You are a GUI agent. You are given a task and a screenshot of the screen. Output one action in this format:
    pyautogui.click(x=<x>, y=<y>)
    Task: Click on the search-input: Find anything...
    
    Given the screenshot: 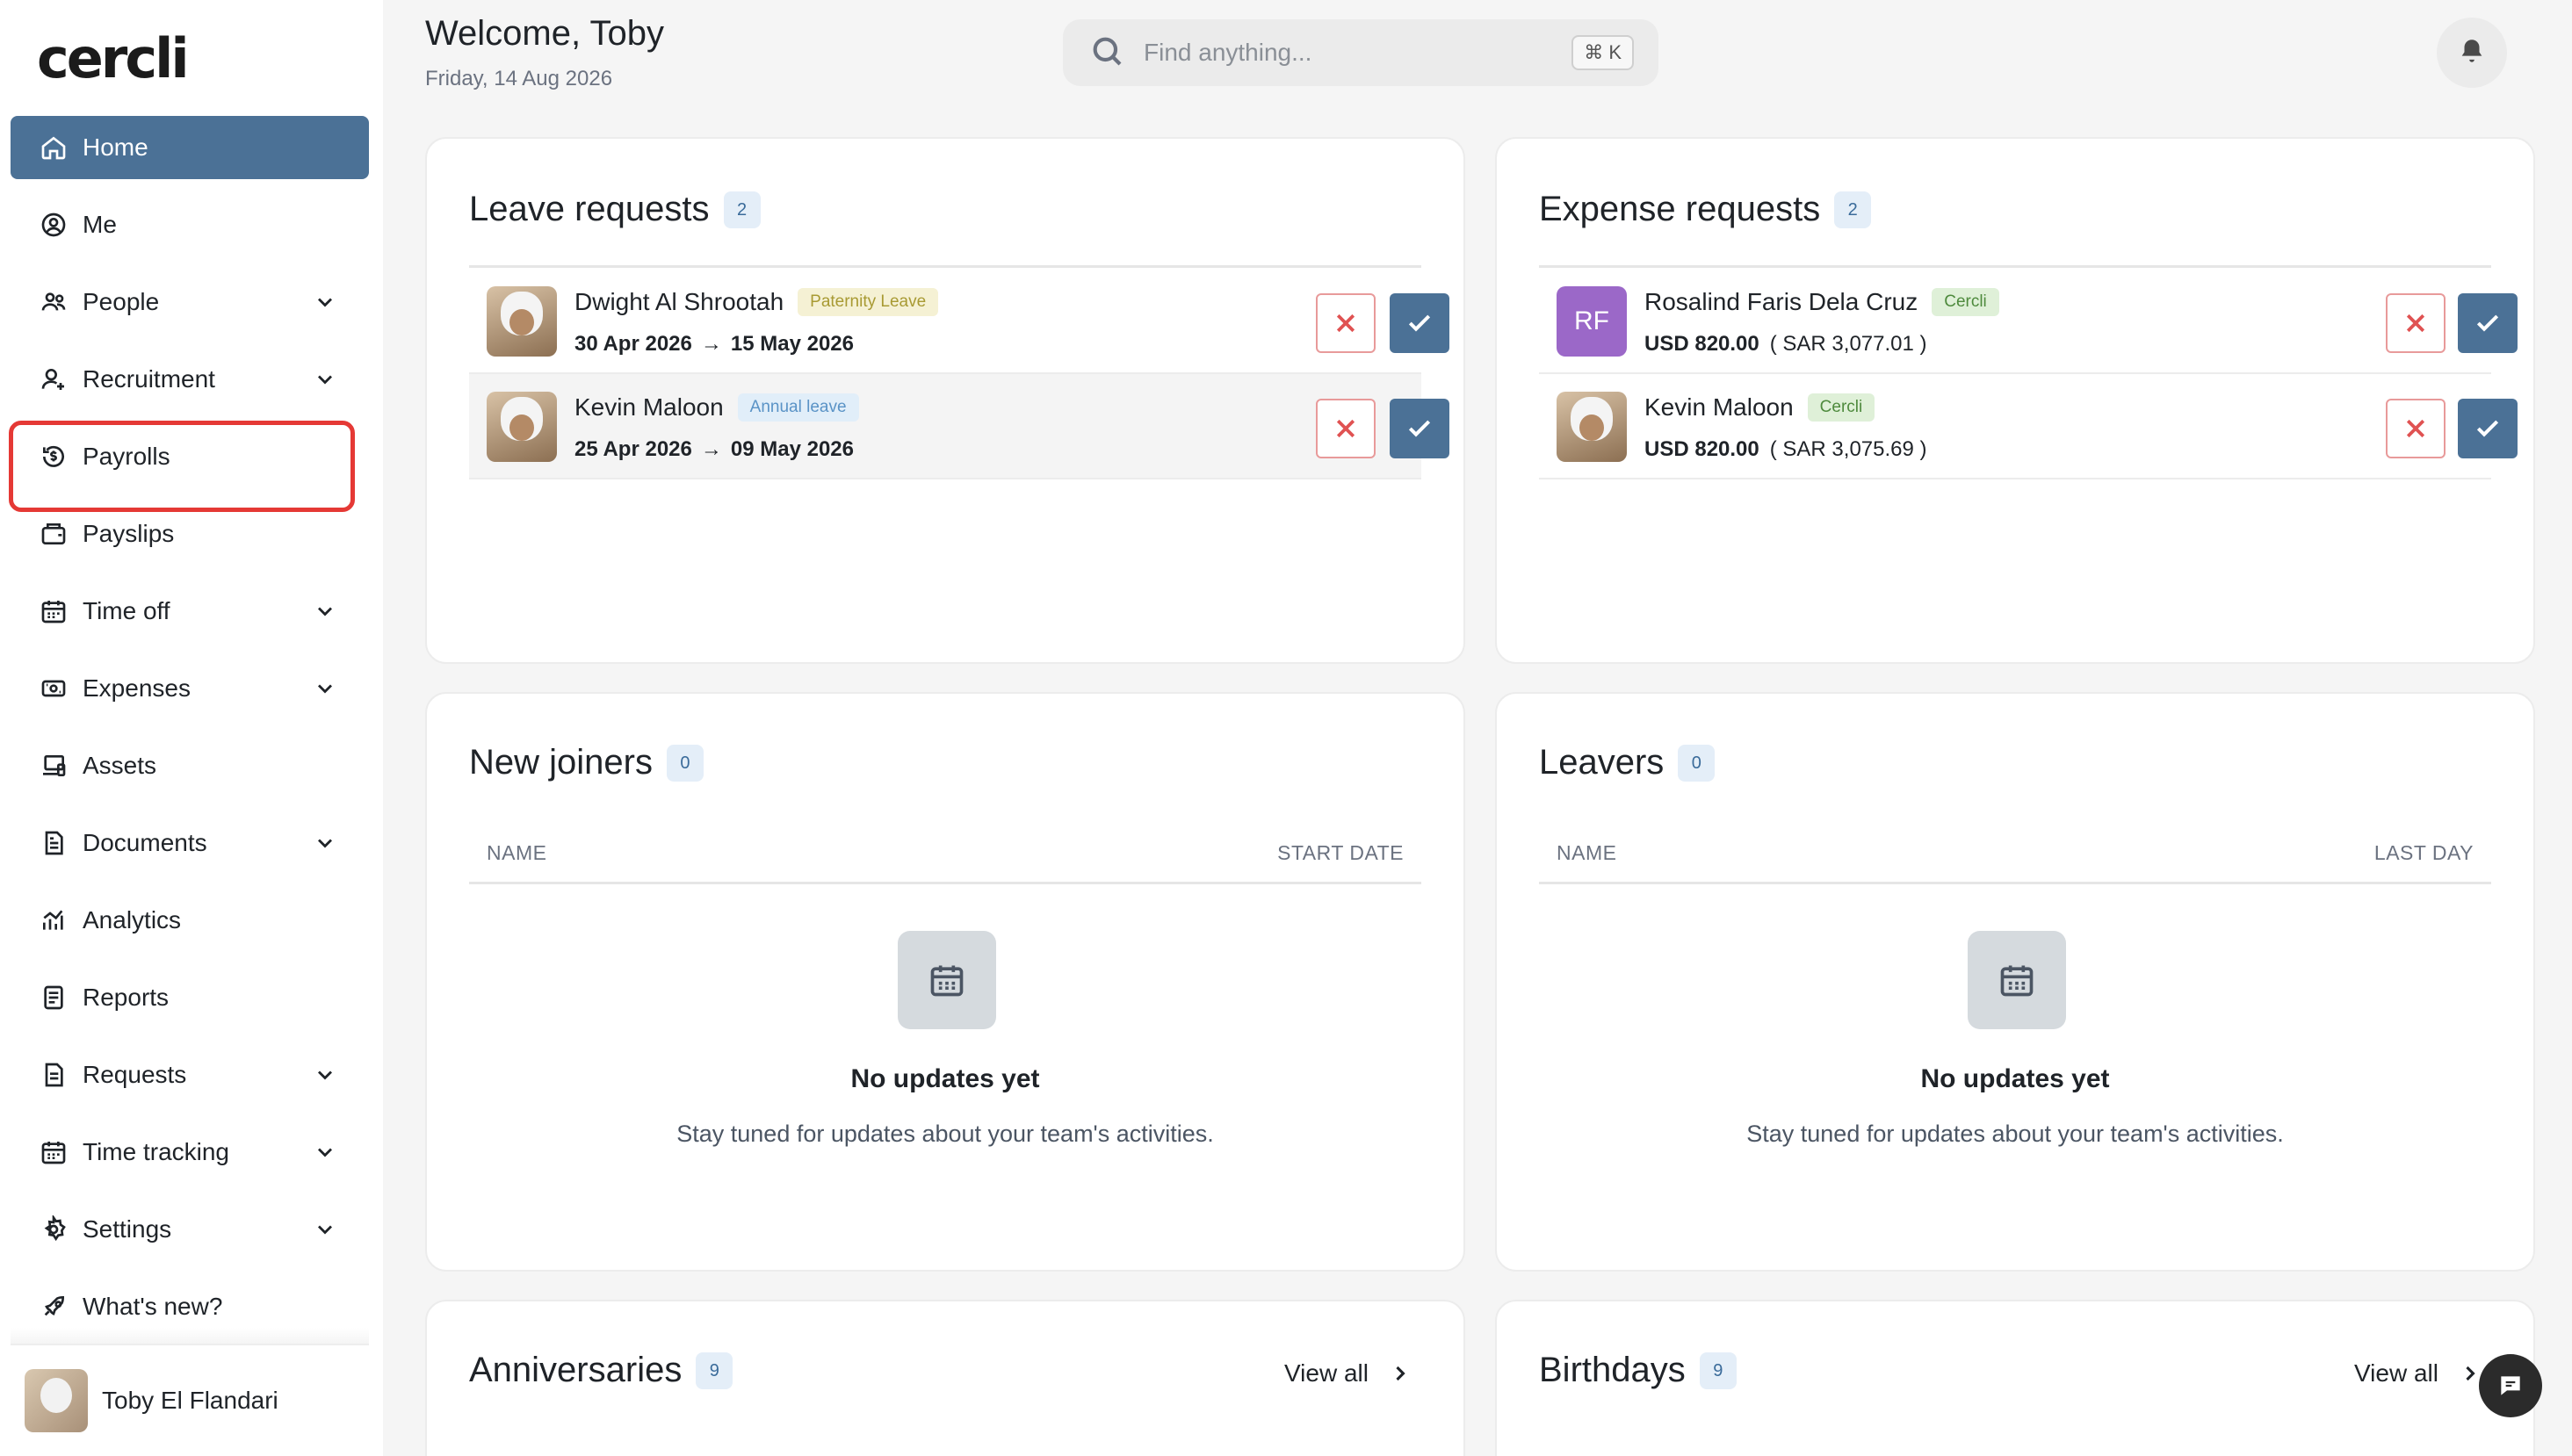 What is the action you would take?
    pyautogui.click(x=1228, y=53)
    